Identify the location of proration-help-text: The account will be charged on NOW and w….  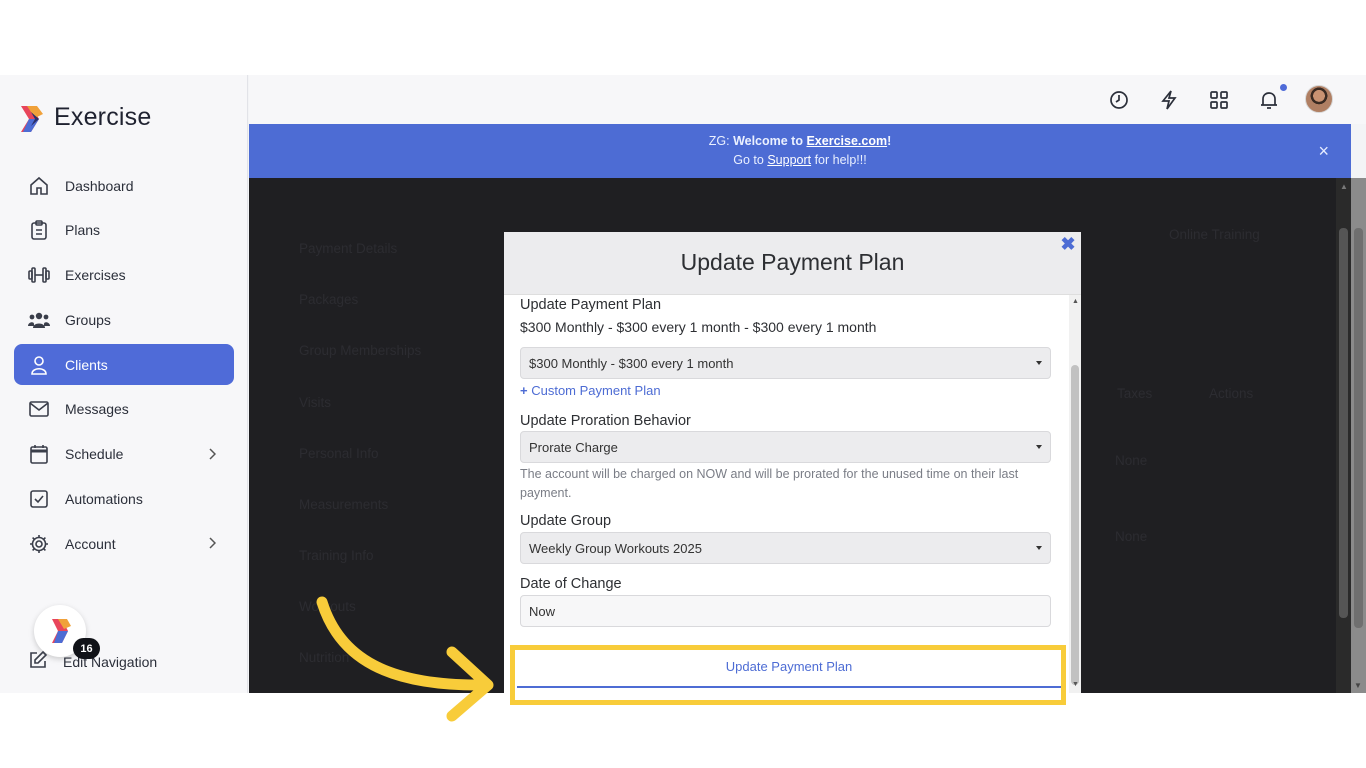
(769, 483).